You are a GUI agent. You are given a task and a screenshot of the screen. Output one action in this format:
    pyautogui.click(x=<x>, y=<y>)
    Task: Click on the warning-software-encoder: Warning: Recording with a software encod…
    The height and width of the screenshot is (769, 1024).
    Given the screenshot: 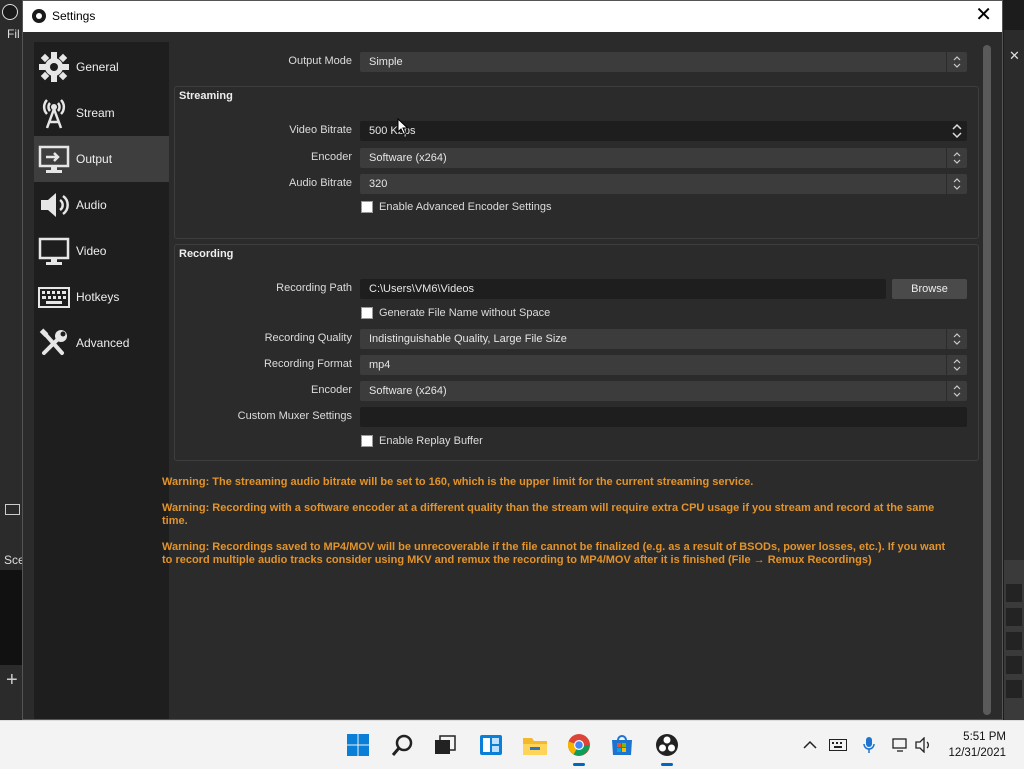 What is the action you would take?
    pyautogui.click(x=548, y=514)
    